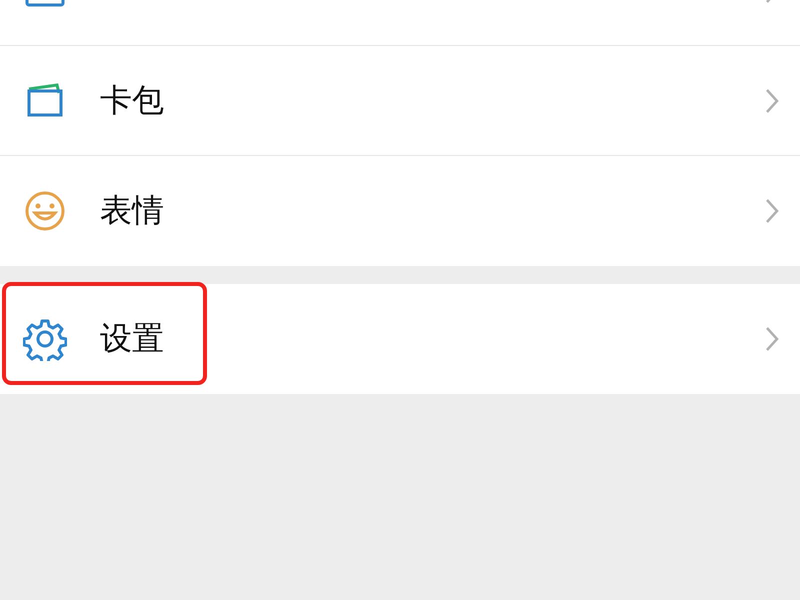 The width and height of the screenshot is (800, 600). What do you see at coordinates (45, 210) in the screenshot?
I see `smiley-icon` at bounding box center [45, 210].